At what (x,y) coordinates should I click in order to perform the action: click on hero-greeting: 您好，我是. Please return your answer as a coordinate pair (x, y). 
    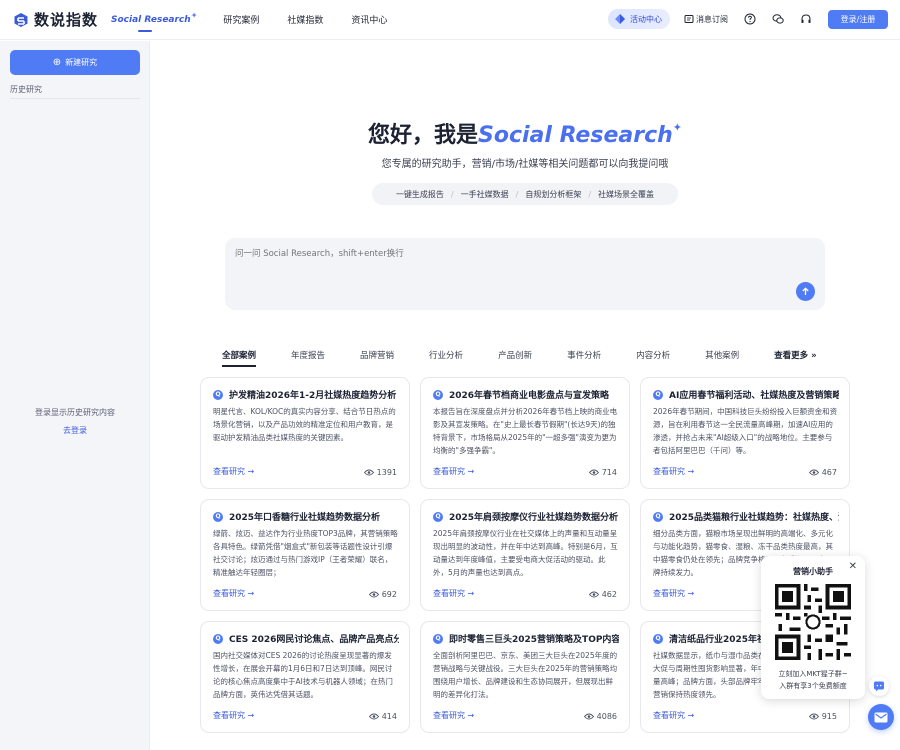
    Looking at the image, I should click on (422, 135).